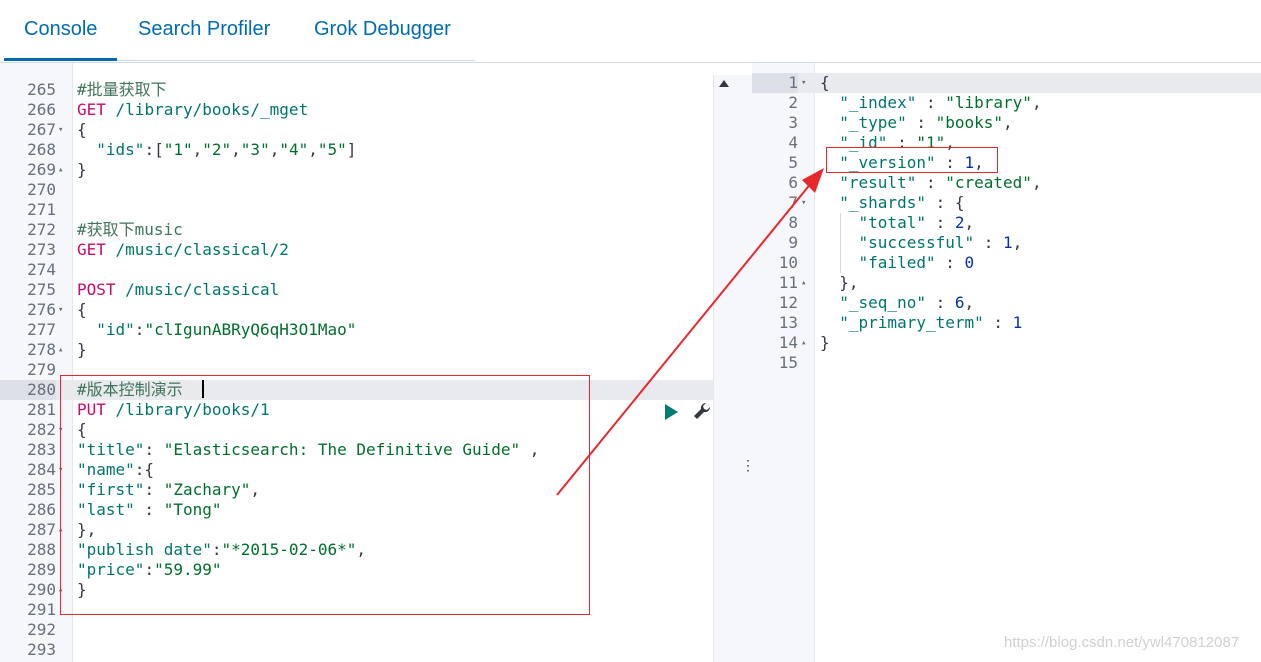 This screenshot has width=1261, height=662. I want to click on indent-guide, so click(840, 243).